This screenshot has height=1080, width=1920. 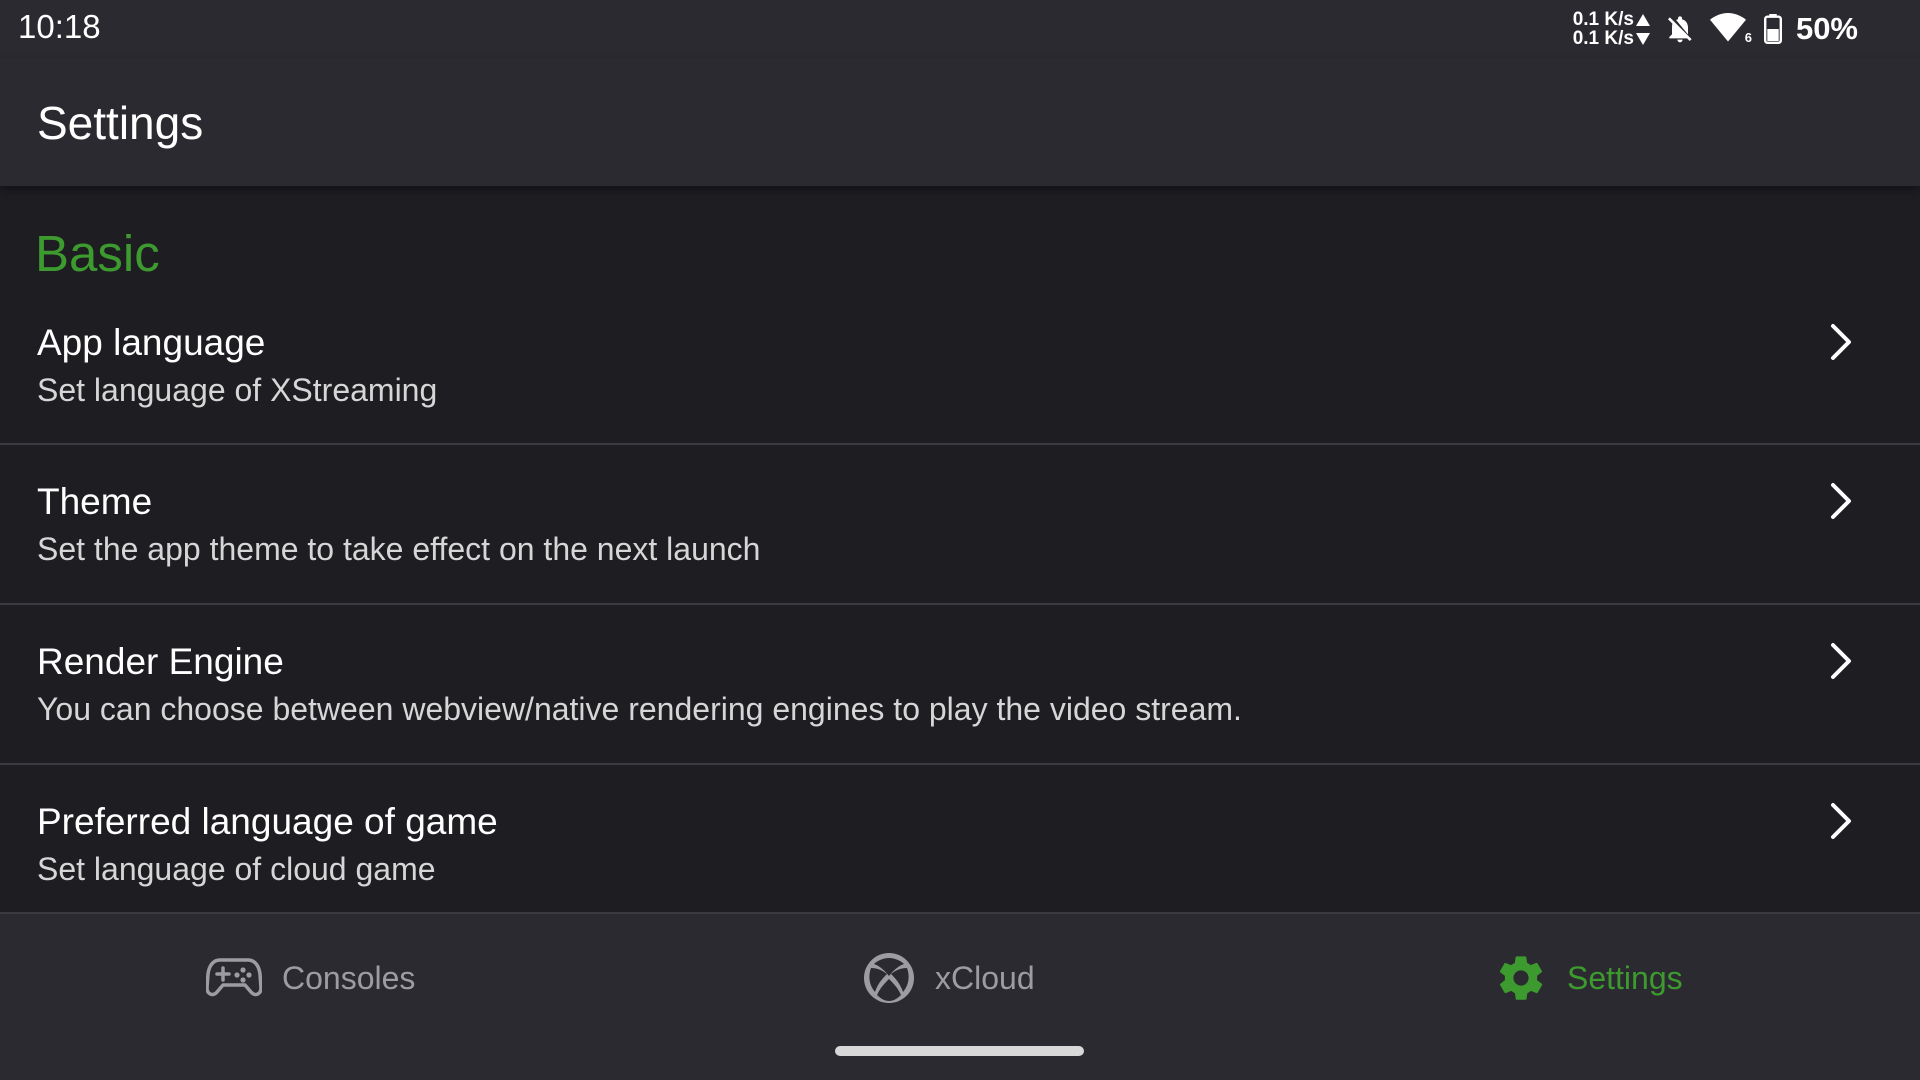 I want to click on status-icons: 0.1 K/s 0.1 K/s 6 50%, so click(x=1715, y=29).